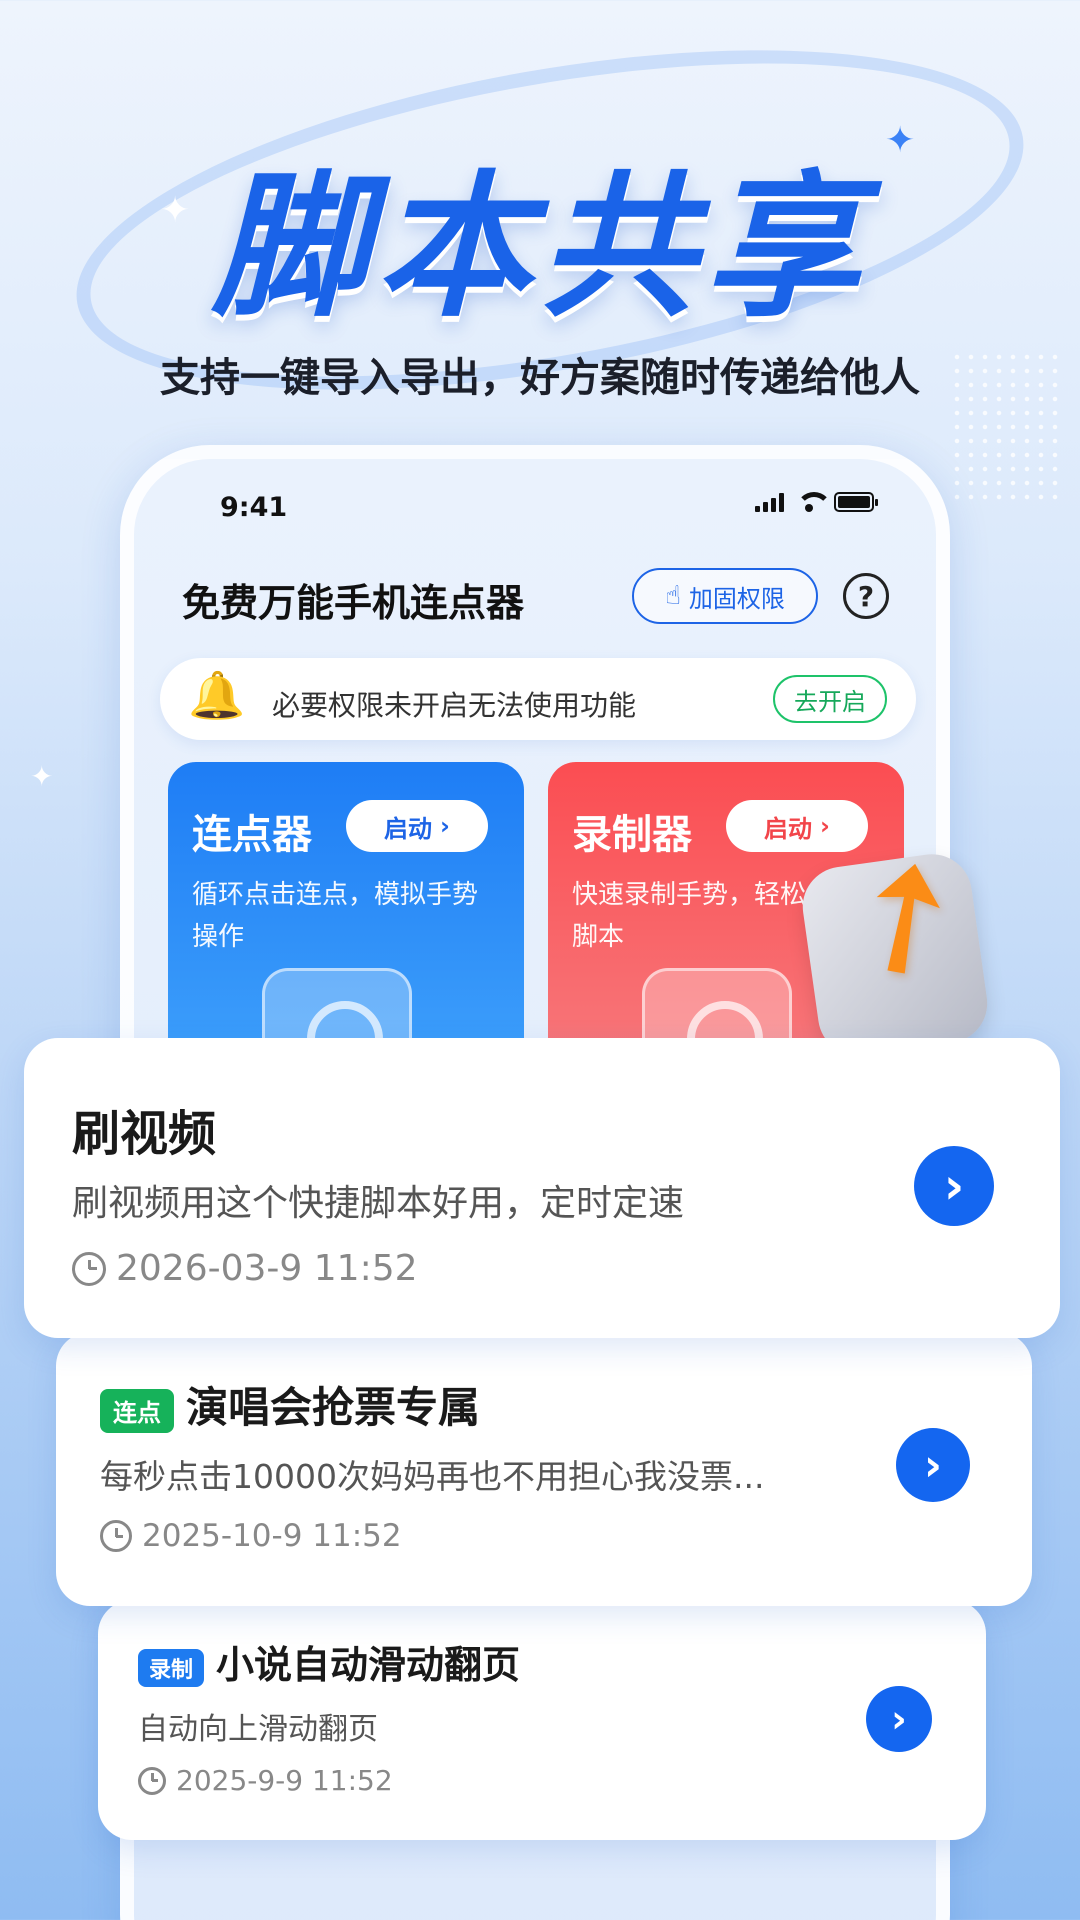  I want to click on clicker-card: 连点器 启动 › 循环点击连点，模拟手势操作, so click(346, 922).